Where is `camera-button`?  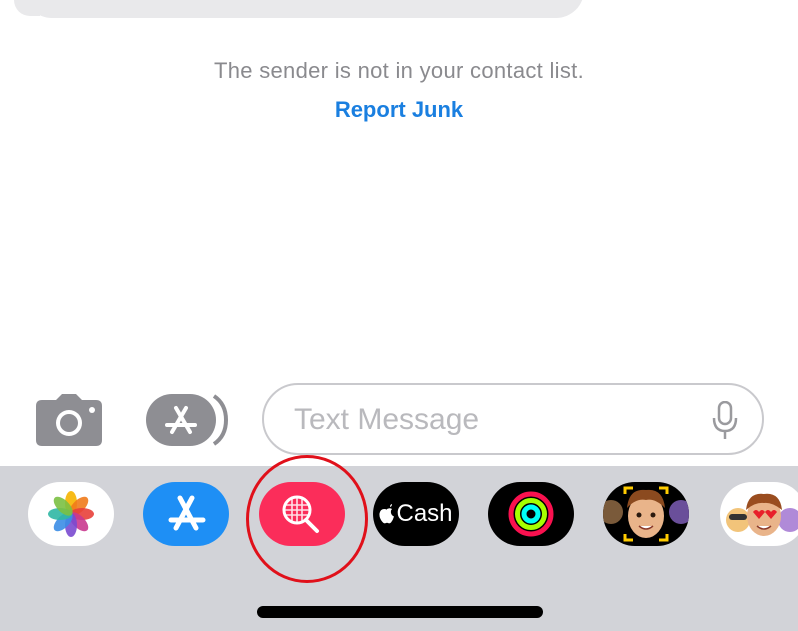
camera-button is located at coordinates (69, 420).